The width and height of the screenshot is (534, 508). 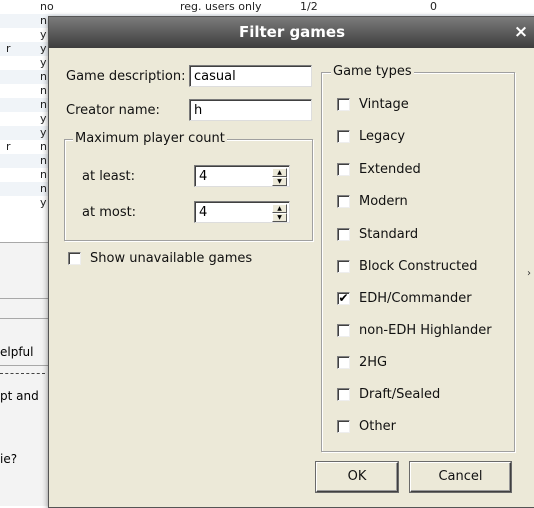 I want to click on game-type-label: non-EDH Highlander, so click(x=425, y=330).